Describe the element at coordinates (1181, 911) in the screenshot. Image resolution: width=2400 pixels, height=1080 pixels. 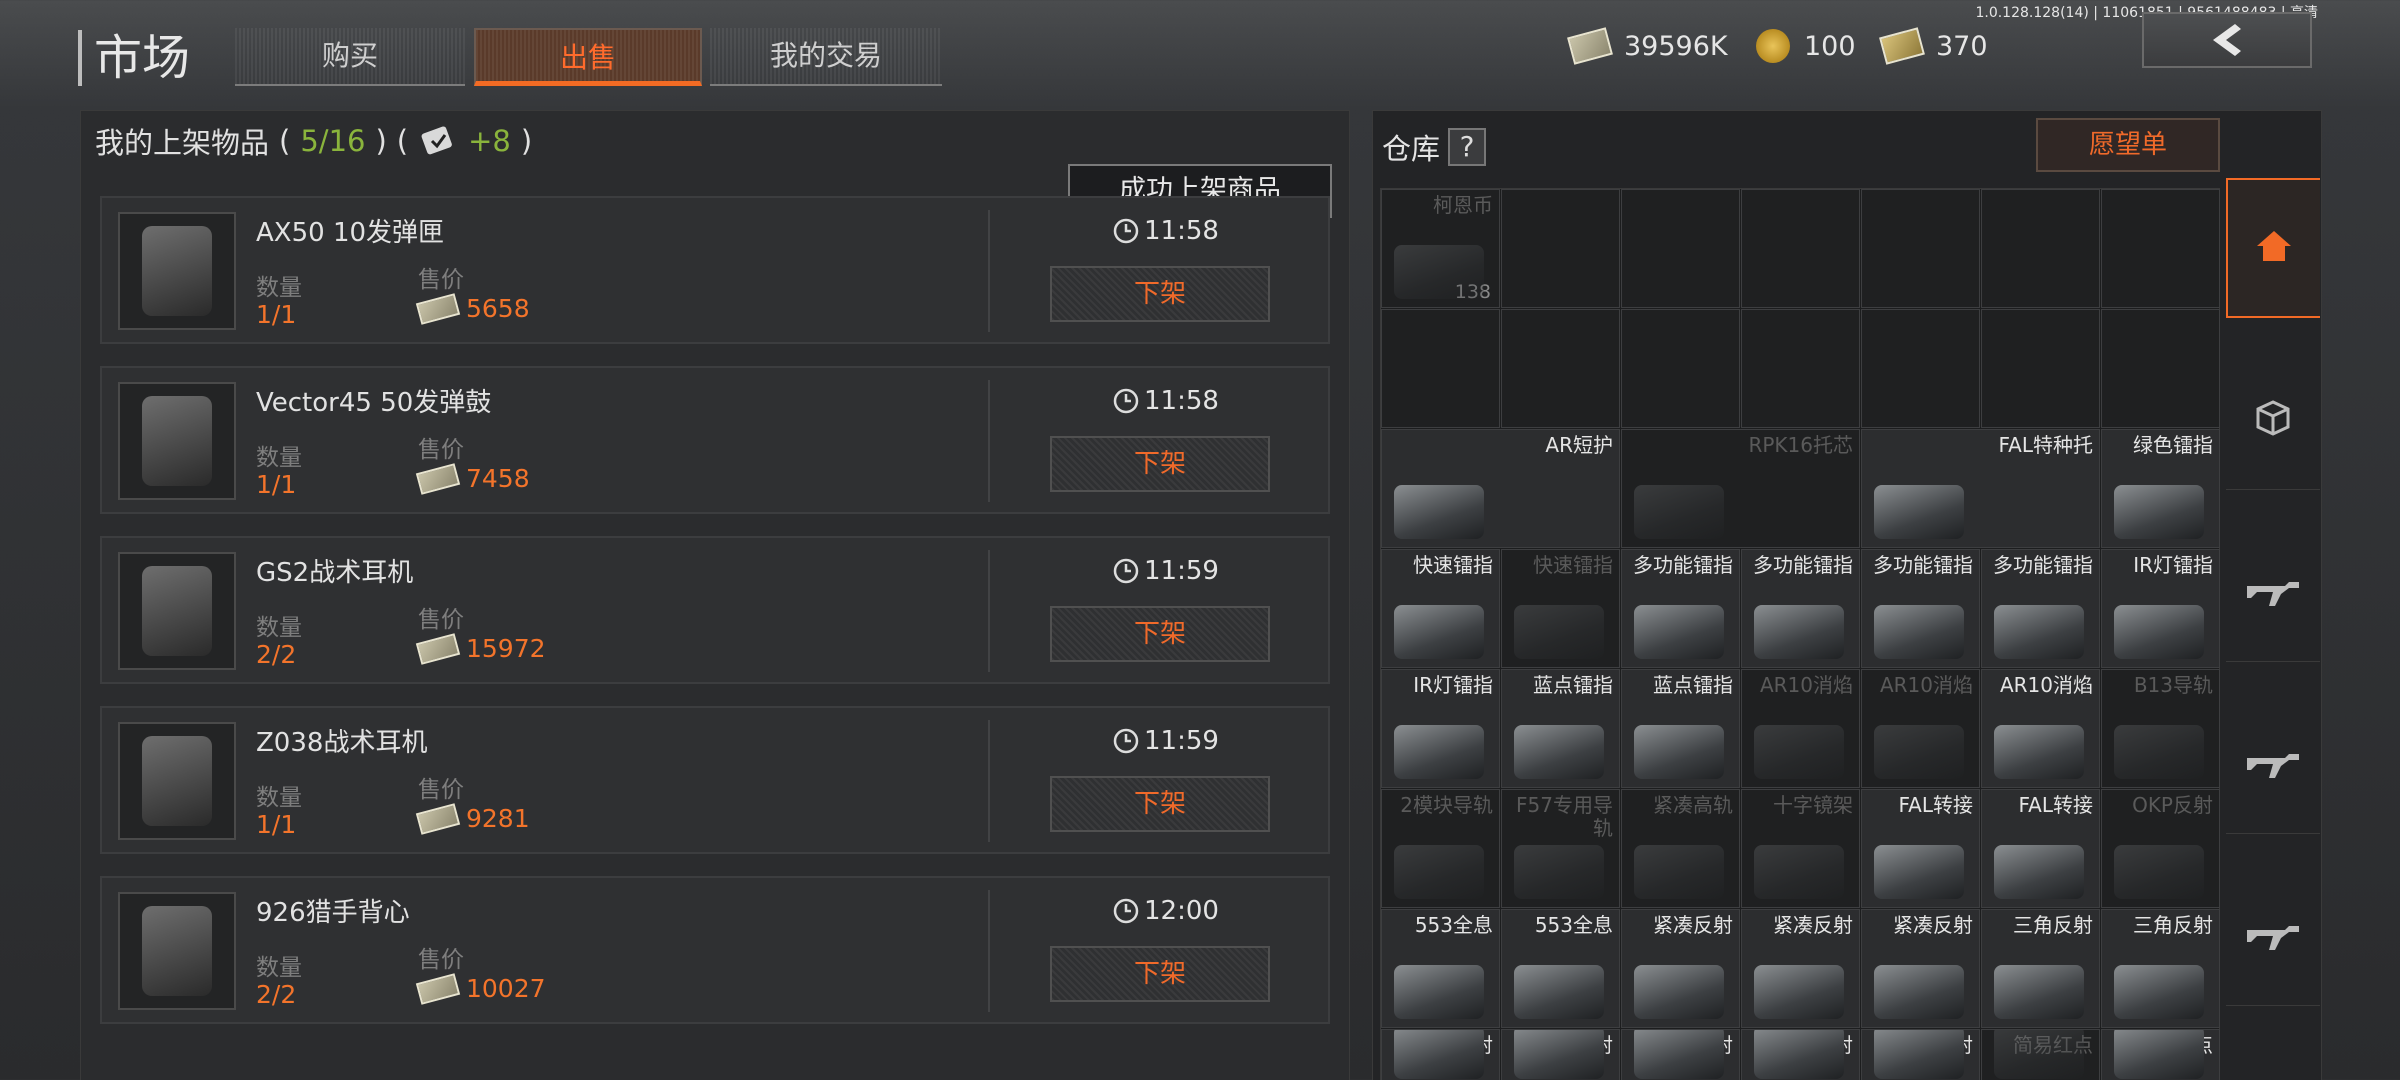
I see `time-value: 12:00` at that location.